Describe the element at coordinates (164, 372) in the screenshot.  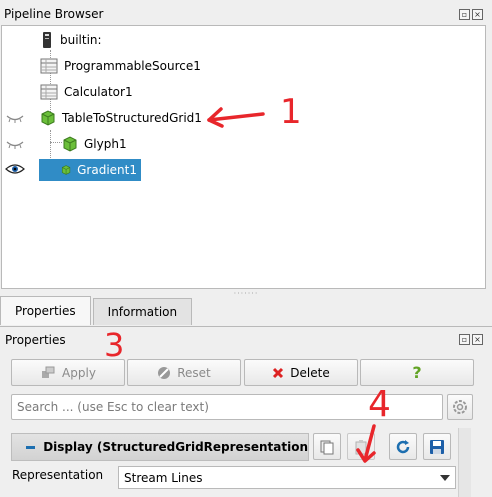
I see `reset-icon` at that location.